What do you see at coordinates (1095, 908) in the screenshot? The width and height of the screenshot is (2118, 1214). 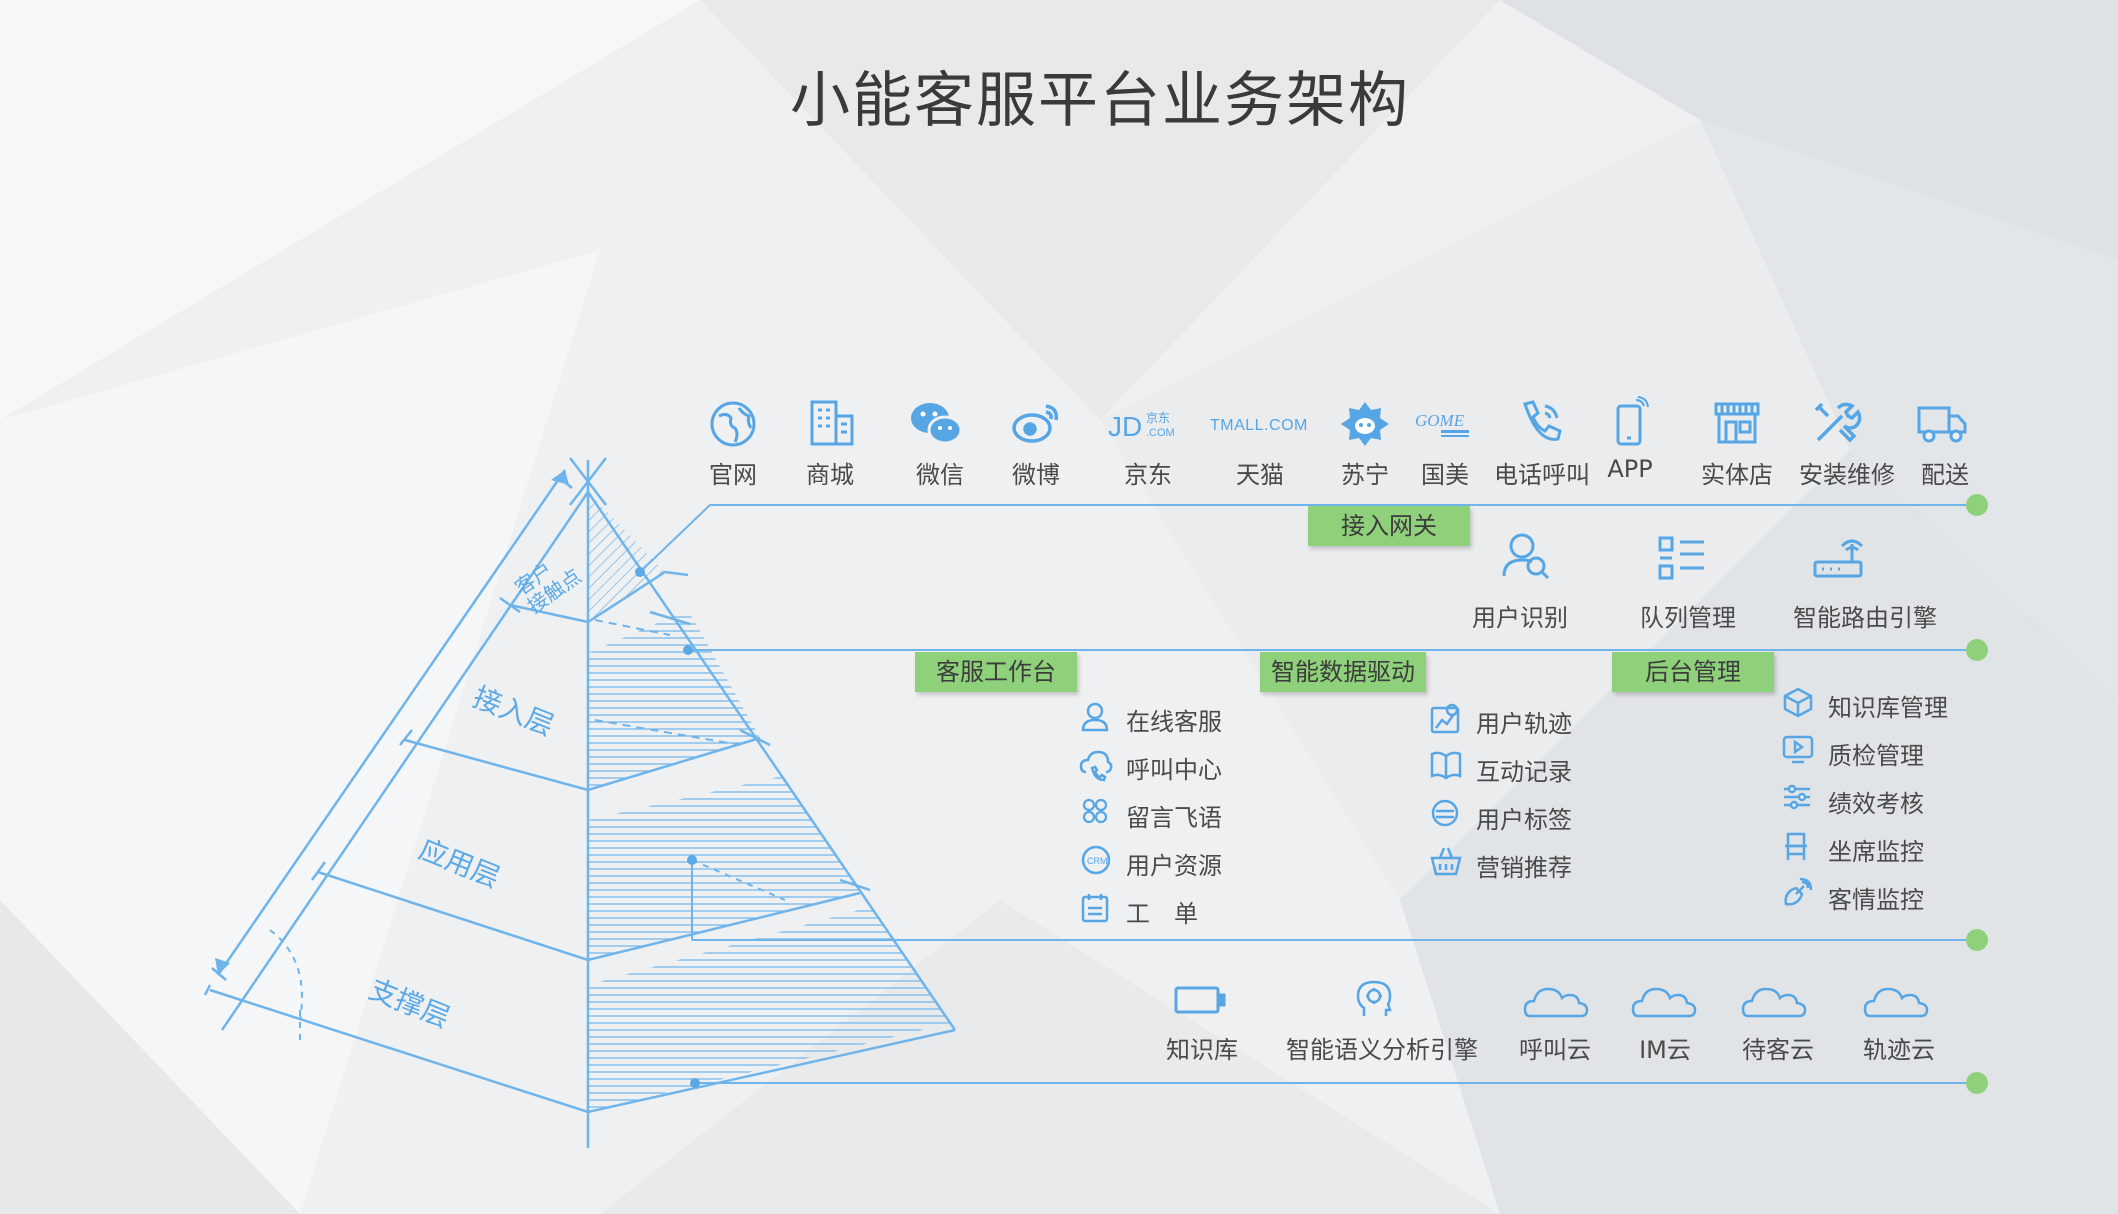 I see `form-icon` at bounding box center [1095, 908].